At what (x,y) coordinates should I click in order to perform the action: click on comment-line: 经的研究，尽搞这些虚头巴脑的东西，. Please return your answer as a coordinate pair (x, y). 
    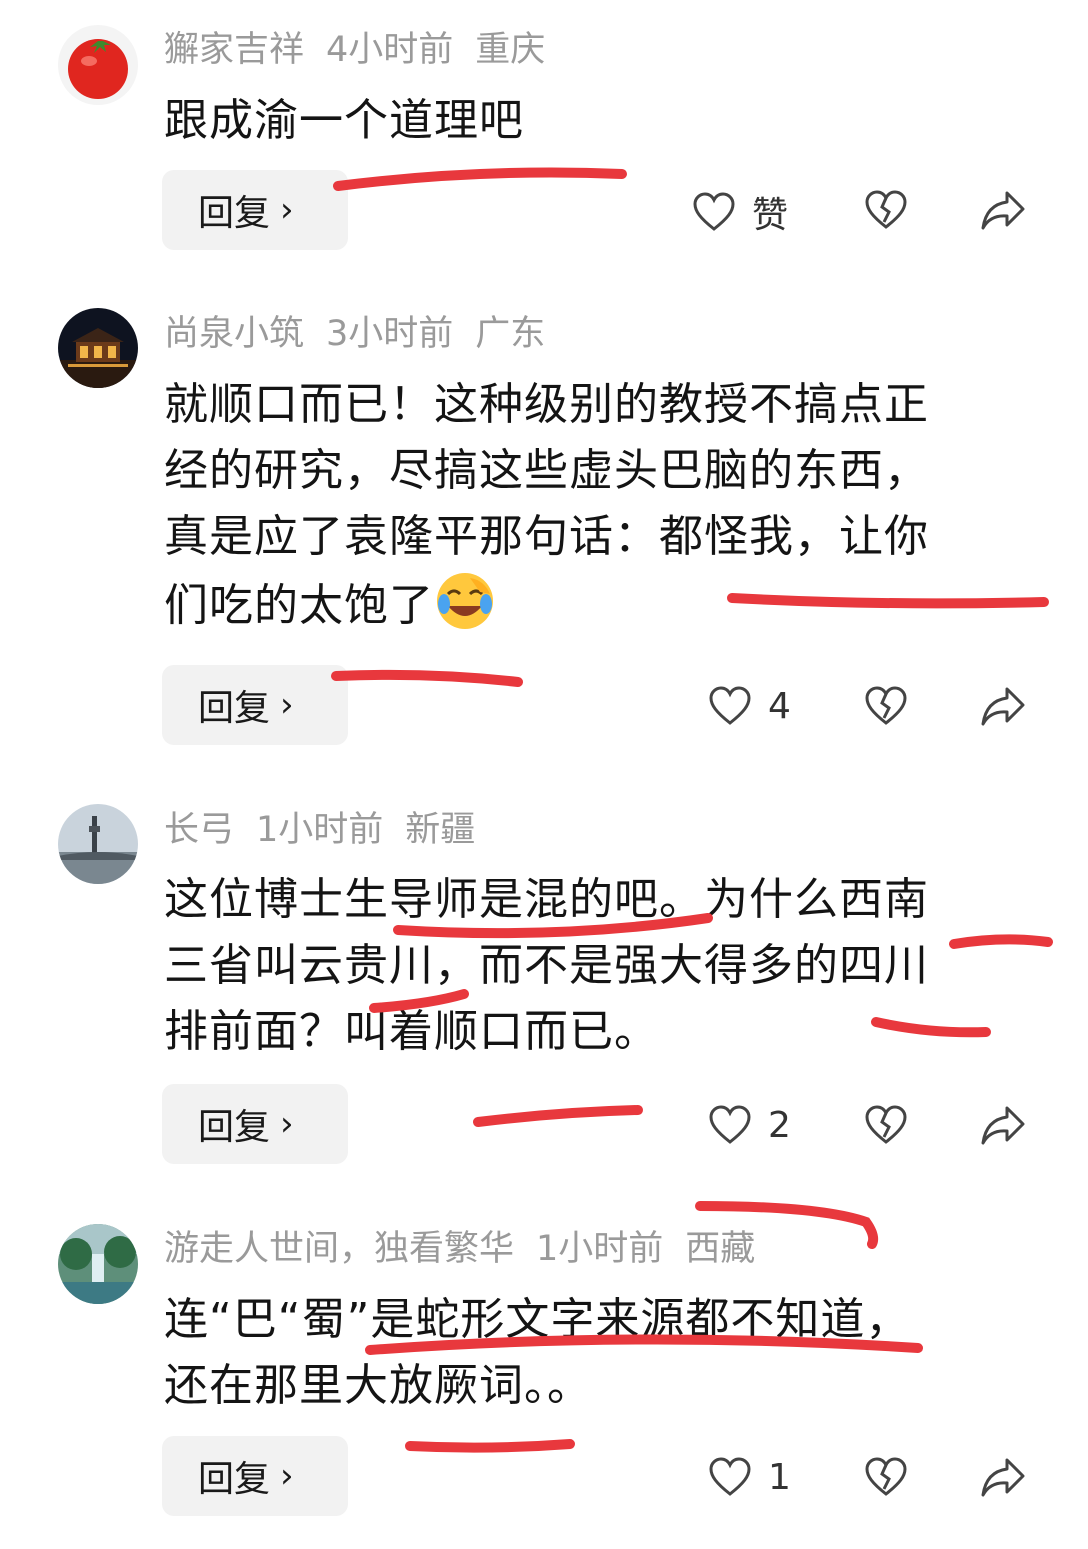
    Looking at the image, I should click on (546, 470).